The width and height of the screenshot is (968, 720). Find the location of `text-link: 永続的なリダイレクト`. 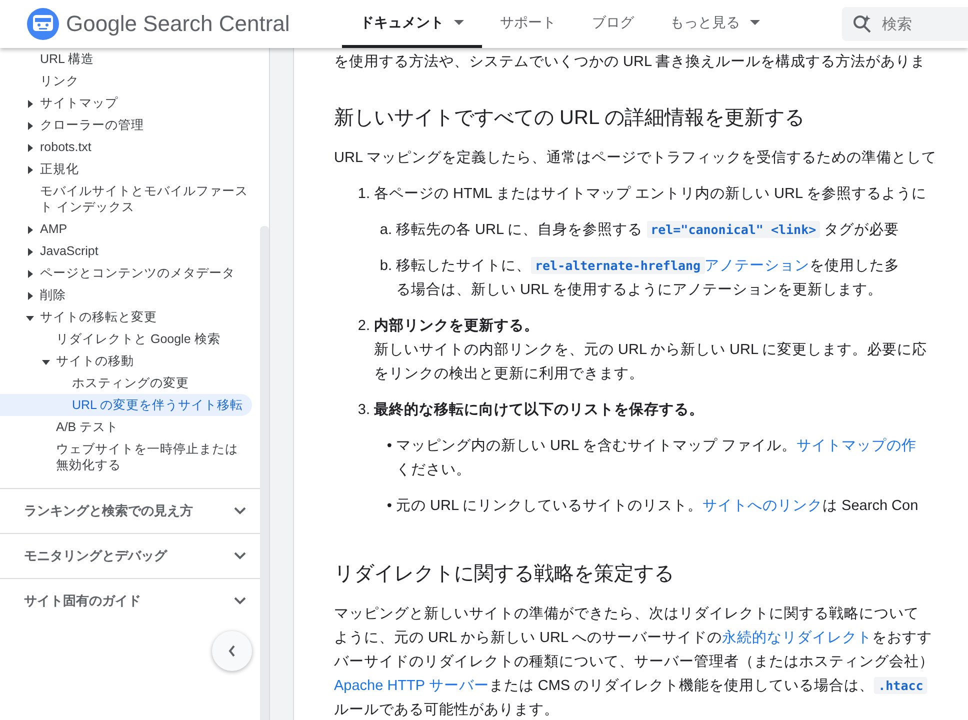

text-link: 永続的なリダイレクト is located at coordinates (797, 638).